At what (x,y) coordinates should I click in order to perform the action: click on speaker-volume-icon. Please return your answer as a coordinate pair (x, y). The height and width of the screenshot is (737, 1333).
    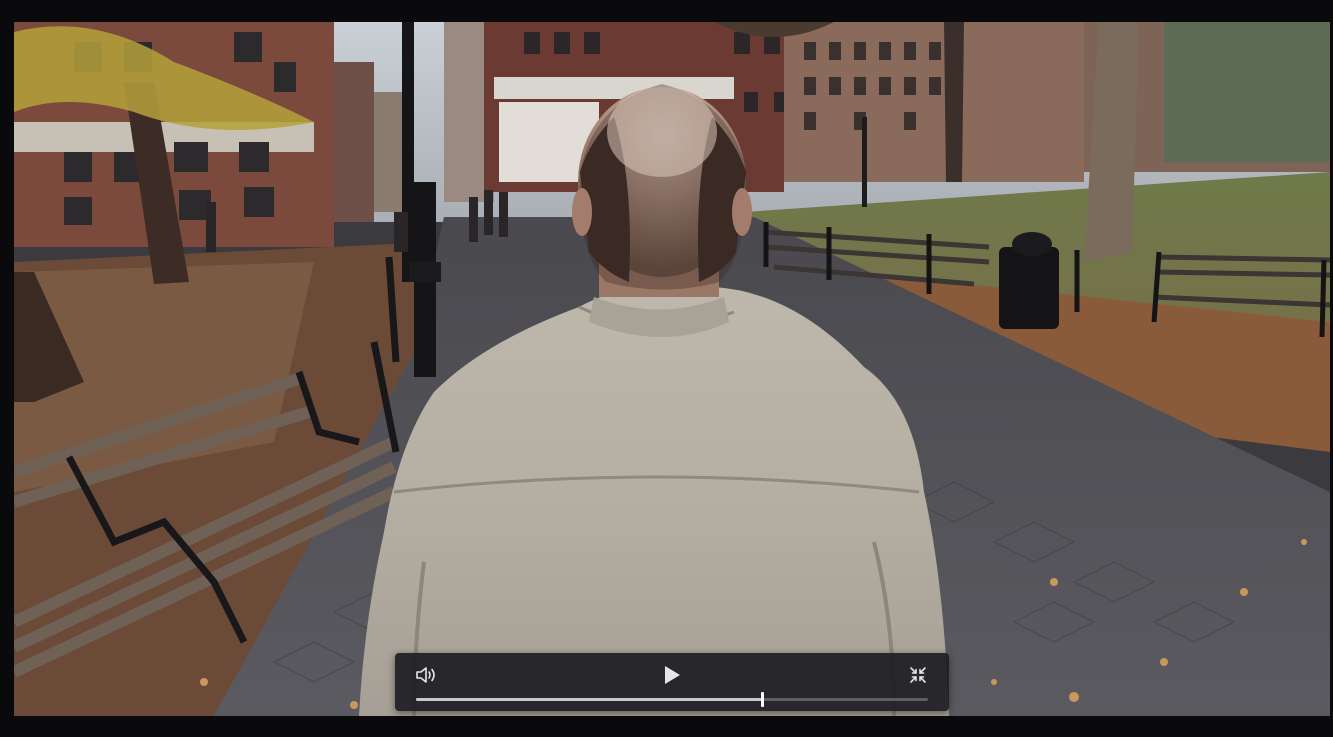
    Looking at the image, I should click on (425, 675).